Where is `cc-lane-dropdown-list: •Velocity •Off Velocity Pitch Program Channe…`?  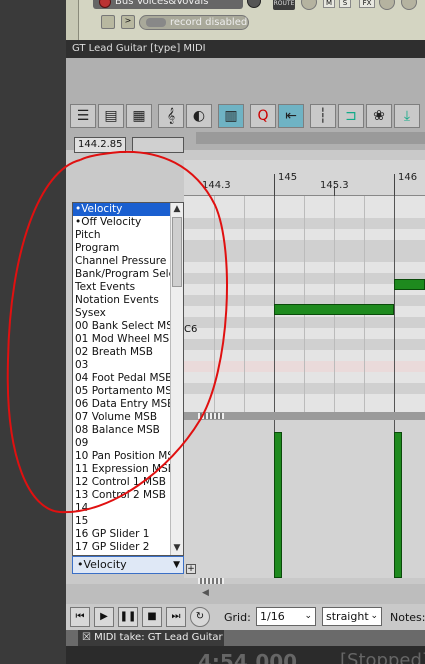 cc-lane-dropdown-list: •Velocity •Off Velocity Pitch Program Channe… is located at coordinates (128, 379).